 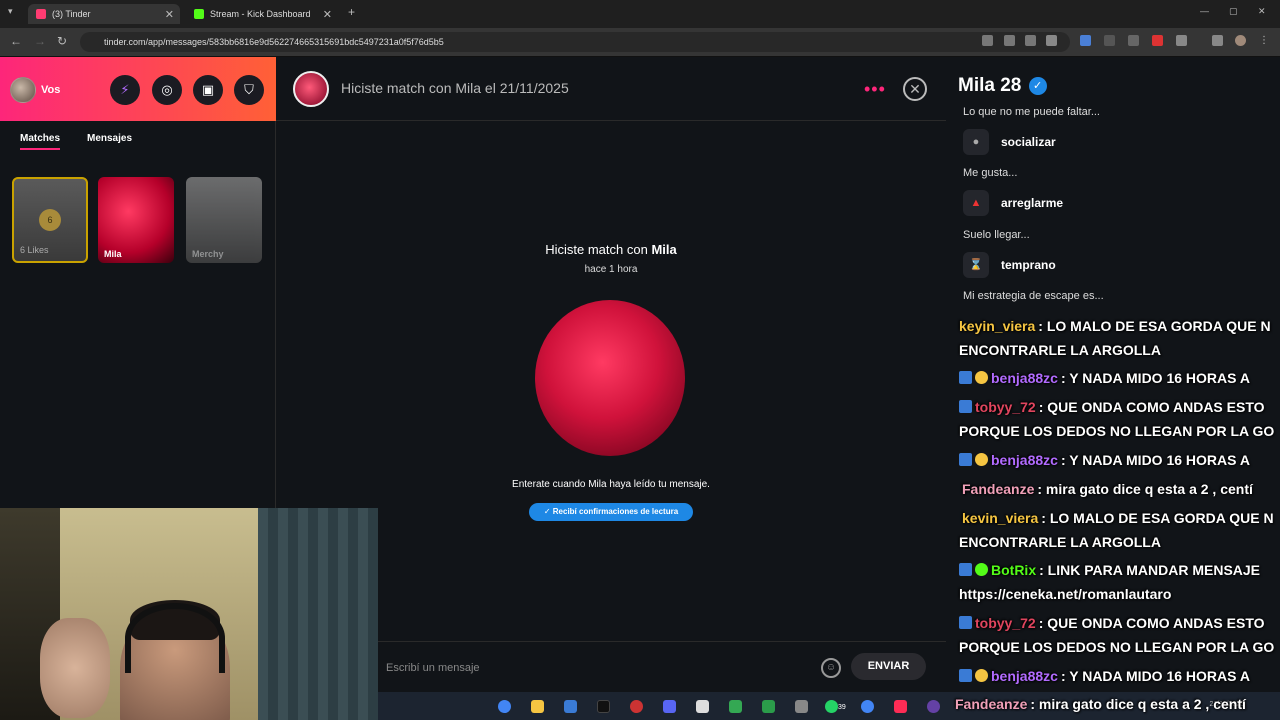 I want to click on tiktok-studio-taskbar-icon, so click(x=900, y=706).